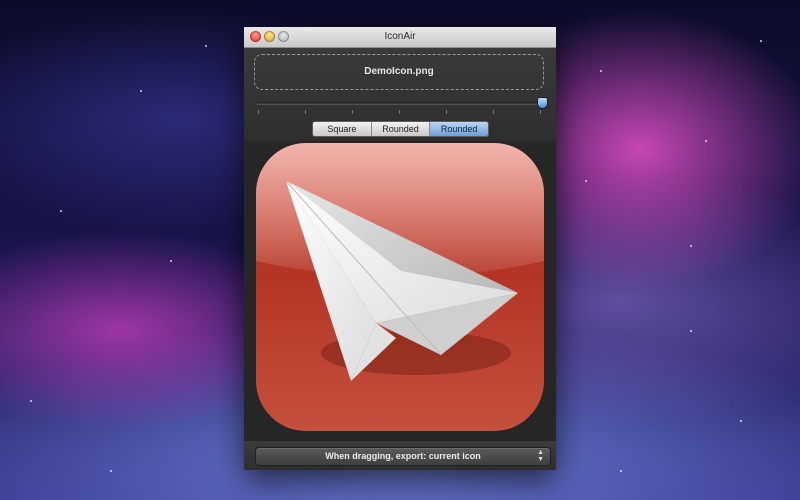  What do you see at coordinates (342, 129) in the screenshot?
I see `style-option-square: Square` at bounding box center [342, 129].